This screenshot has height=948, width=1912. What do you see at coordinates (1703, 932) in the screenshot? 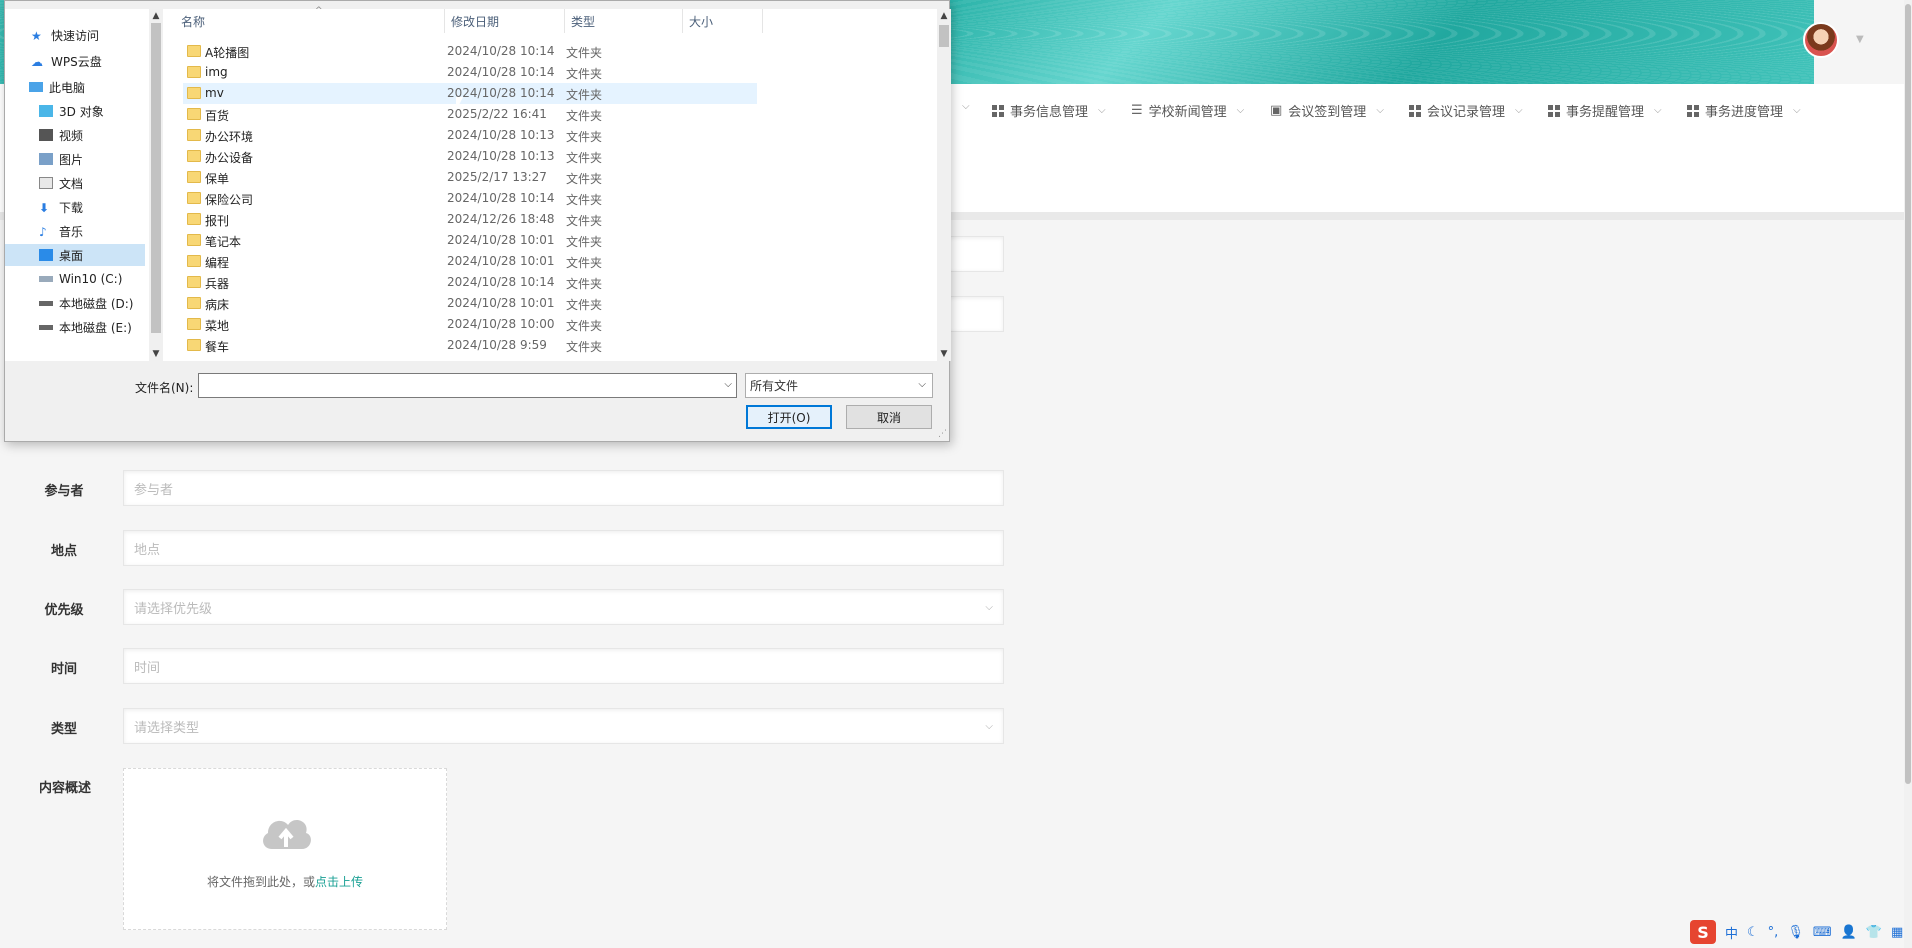
I see `sogou-ime-icon: S` at bounding box center [1703, 932].